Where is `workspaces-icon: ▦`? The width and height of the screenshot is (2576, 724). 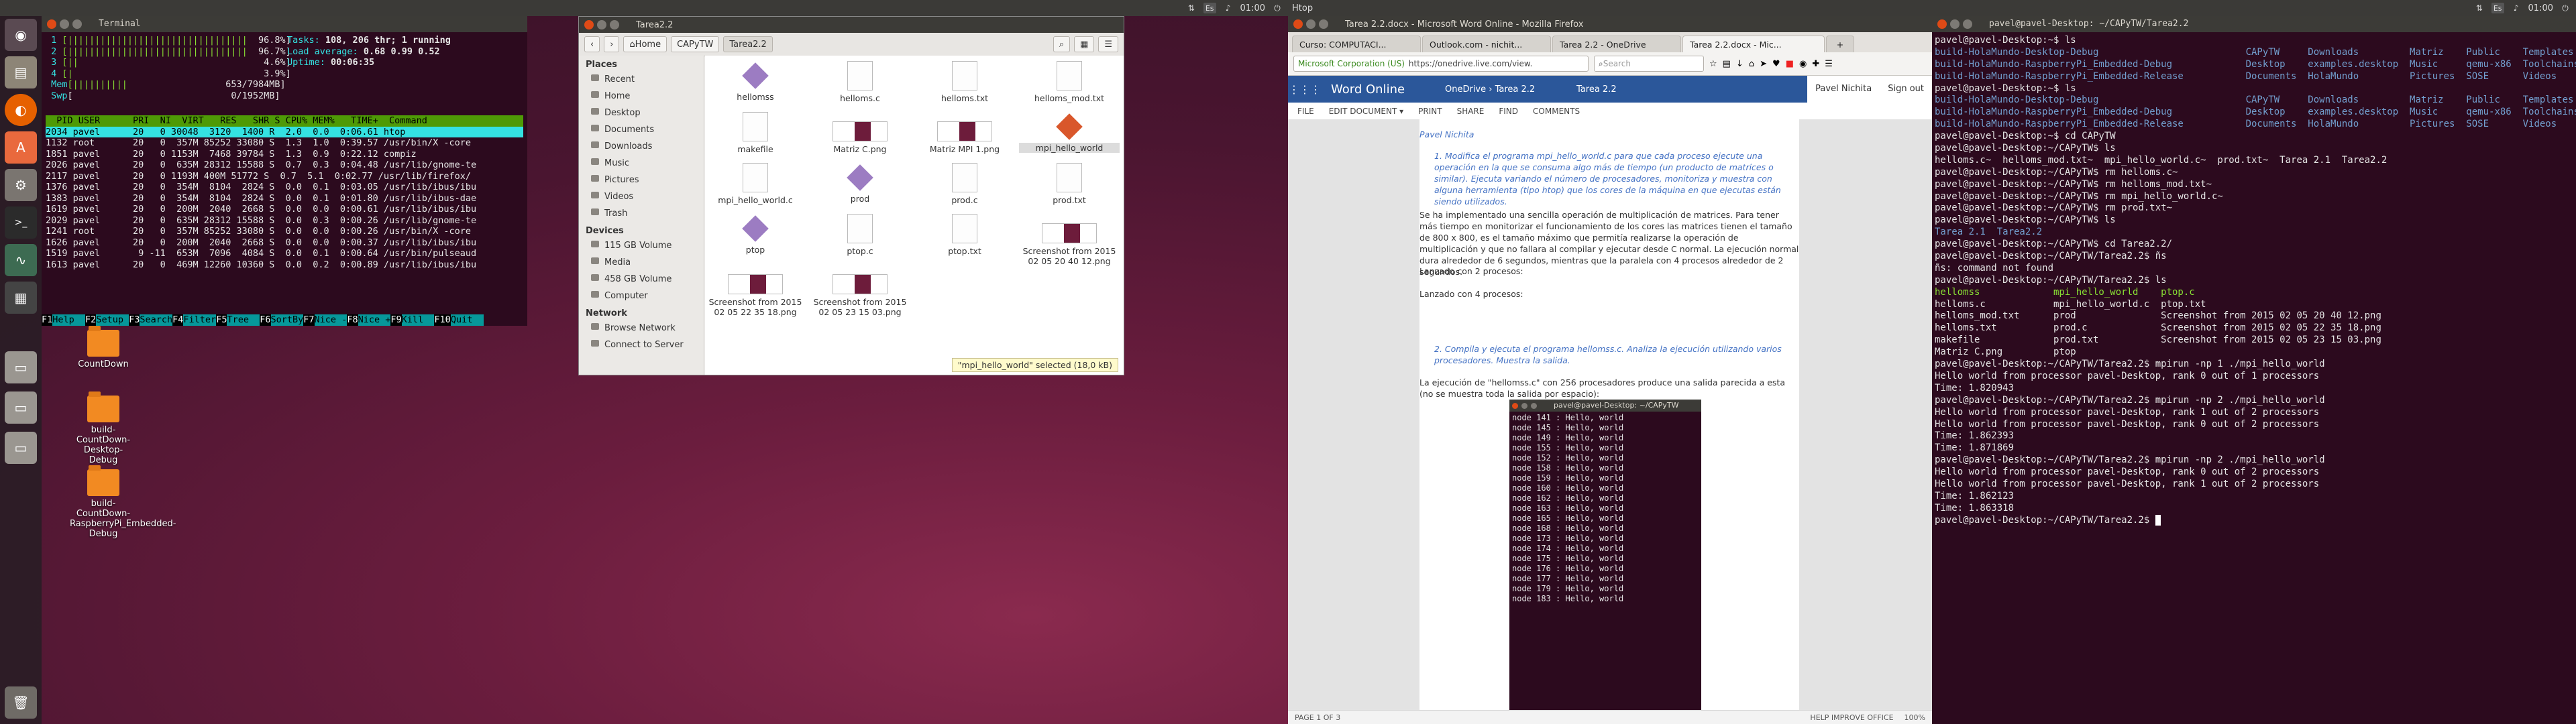
workspaces-icon: ▦ is located at coordinates (21, 298).